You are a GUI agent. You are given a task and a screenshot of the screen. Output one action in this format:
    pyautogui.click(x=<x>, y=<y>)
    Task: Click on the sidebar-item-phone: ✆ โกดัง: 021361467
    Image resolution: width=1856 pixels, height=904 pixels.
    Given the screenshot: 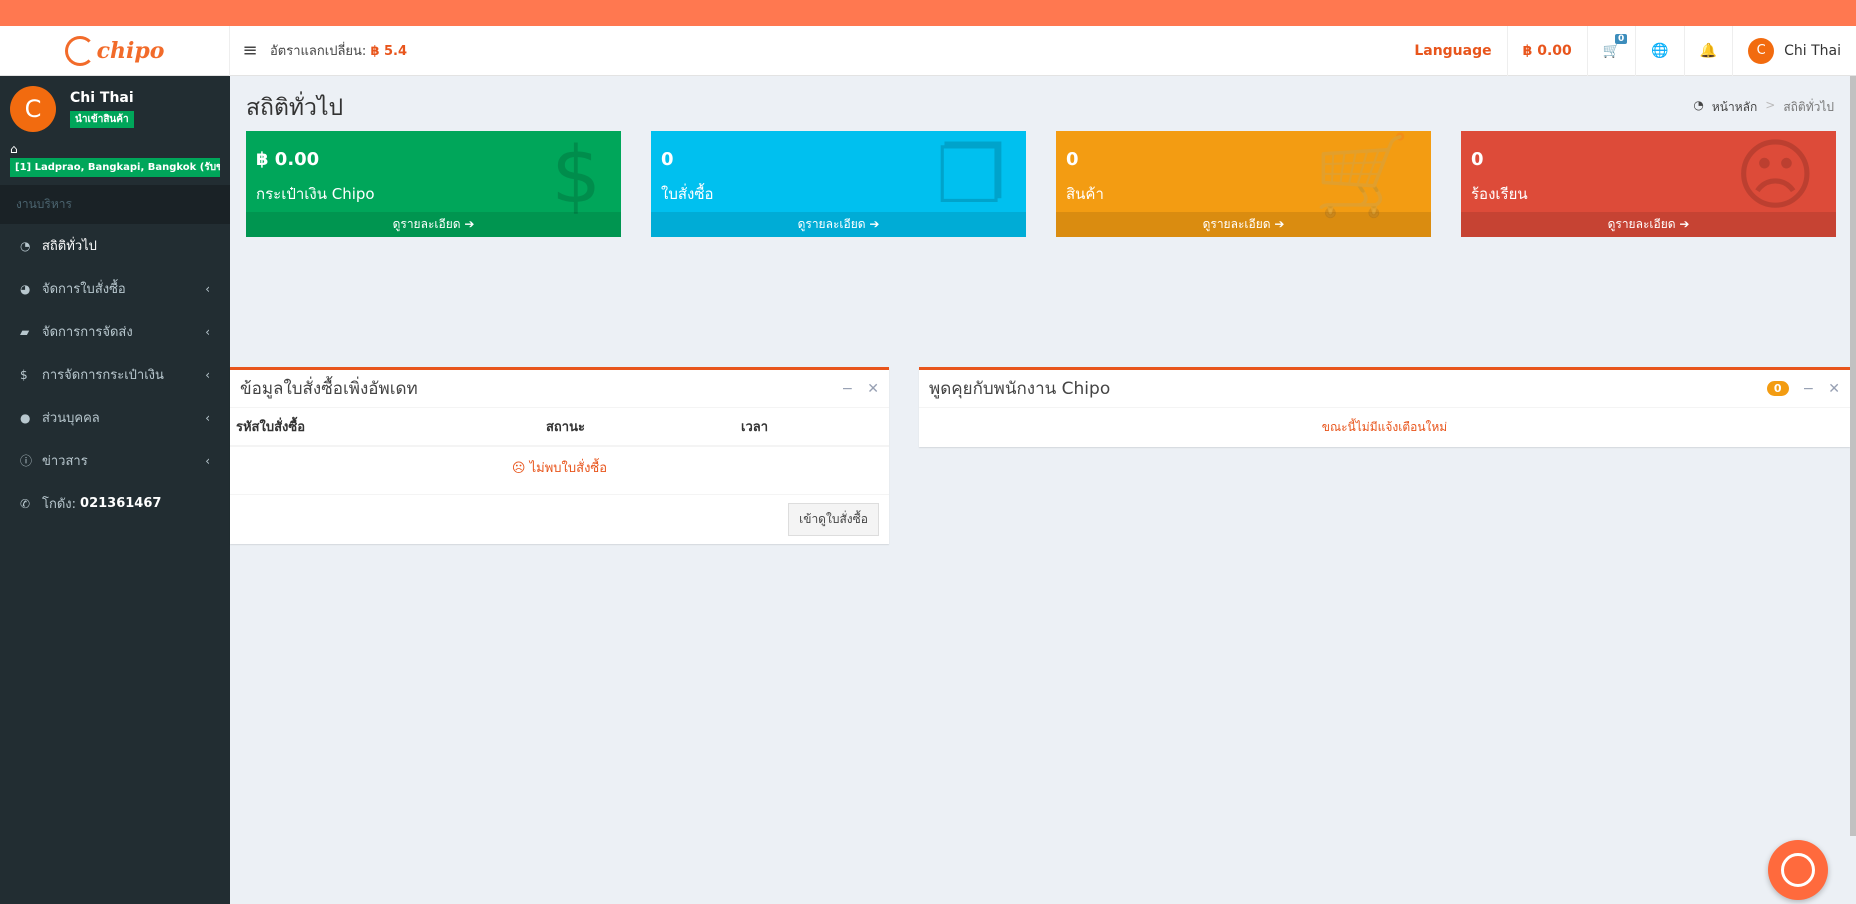 What is the action you would take?
    pyautogui.click(x=115, y=503)
    